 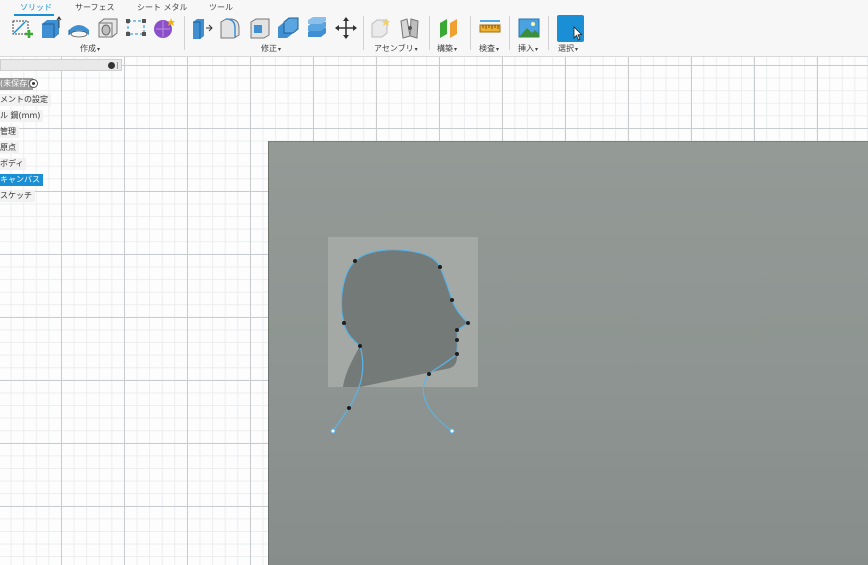 I want to click on sketch-profile, so click(x=400, y=341).